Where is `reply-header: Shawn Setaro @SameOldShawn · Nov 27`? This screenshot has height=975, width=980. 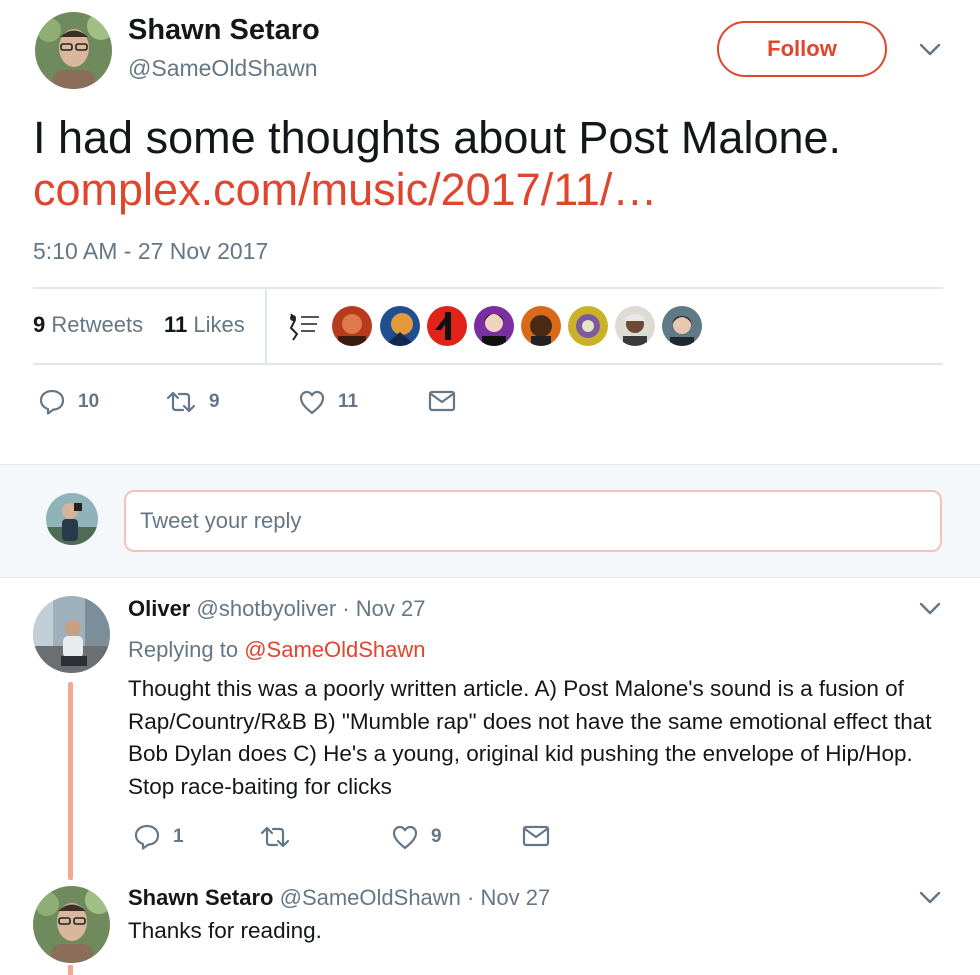 reply-header: Shawn Setaro @SameOldShawn · Nov 27 is located at coordinates (339, 898).